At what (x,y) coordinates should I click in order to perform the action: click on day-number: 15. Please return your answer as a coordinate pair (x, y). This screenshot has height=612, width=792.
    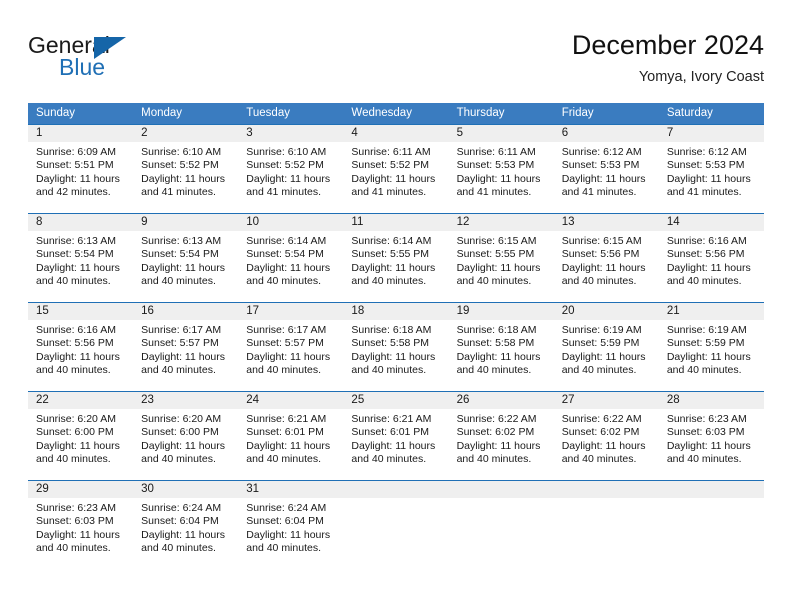
    Looking at the image, I should click on (80, 311).